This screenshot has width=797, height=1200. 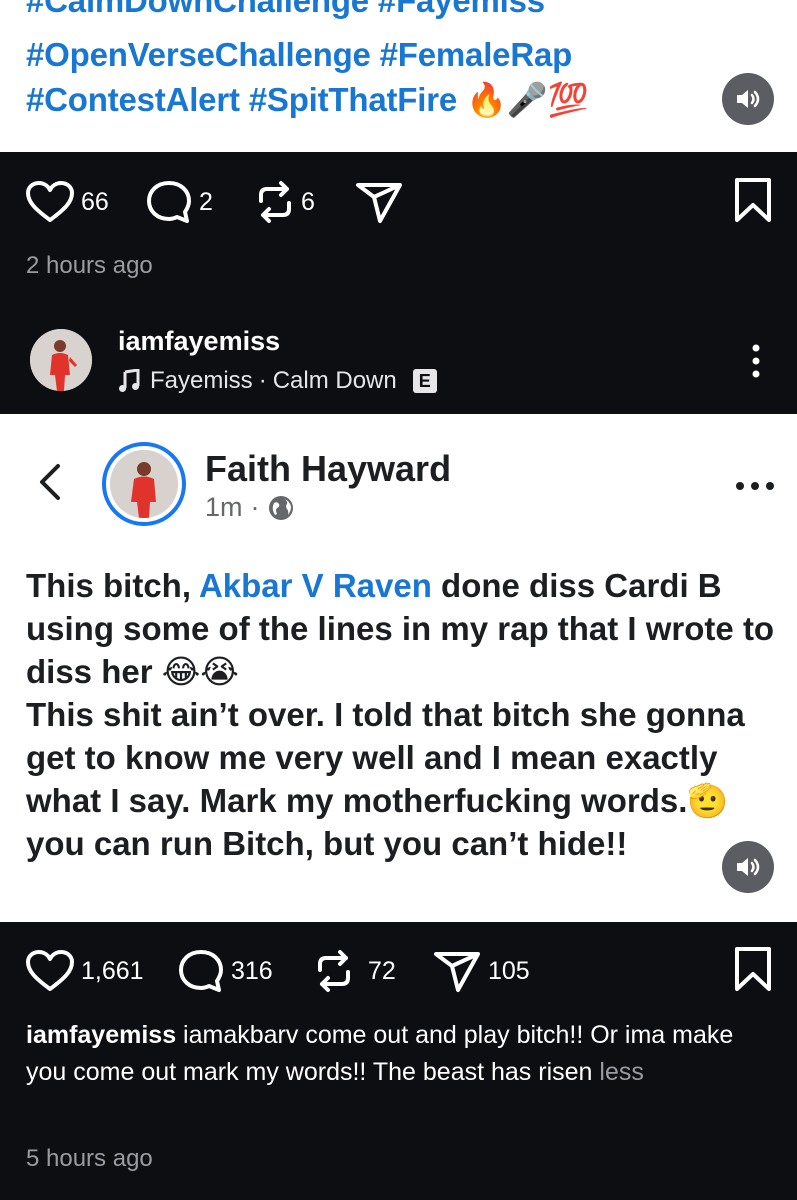 I want to click on avatar, so click(x=61, y=360).